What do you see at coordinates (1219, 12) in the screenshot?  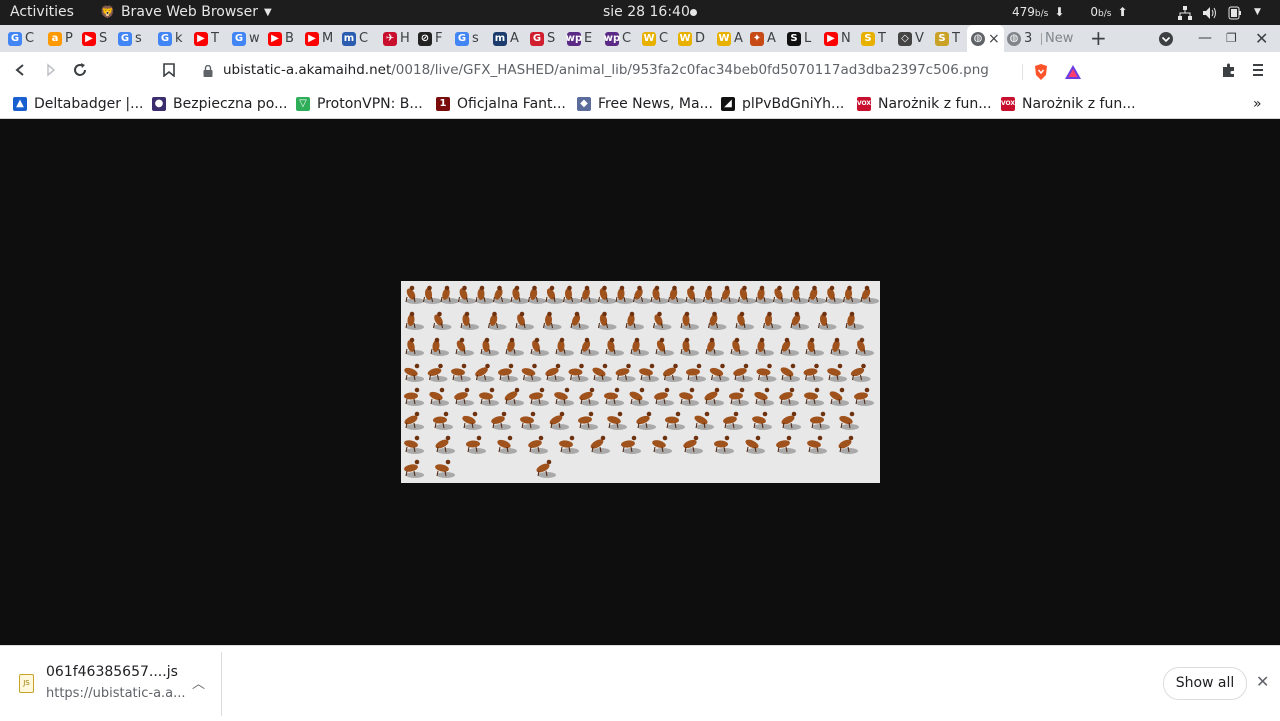 I see `system-tray: ▼` at bounding box center [1219, 12].